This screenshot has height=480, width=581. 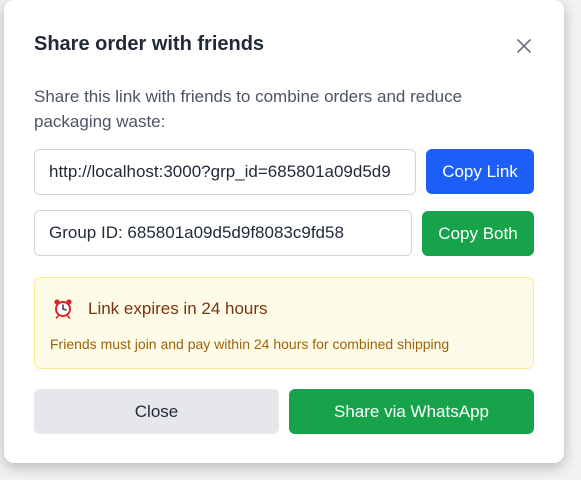 What do you see at coordinates (156, 411) in the screenshot?
I see `close-button: Close` at bounding box center [156, 411].